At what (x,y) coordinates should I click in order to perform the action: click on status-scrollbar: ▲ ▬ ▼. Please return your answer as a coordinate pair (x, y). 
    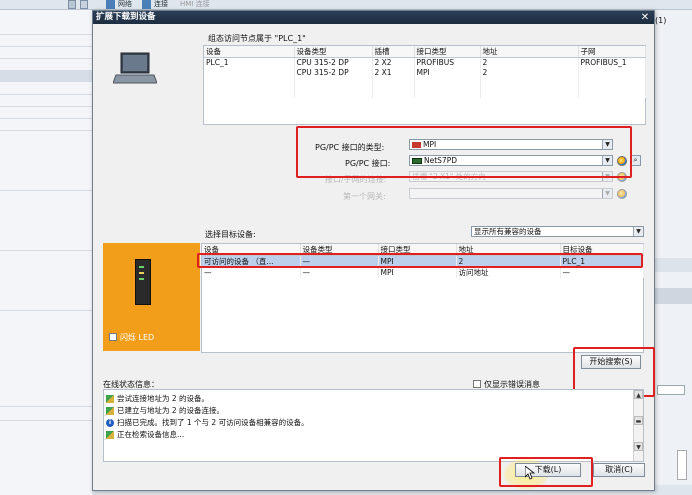
    Looking at the image, I should click on (638, 425).